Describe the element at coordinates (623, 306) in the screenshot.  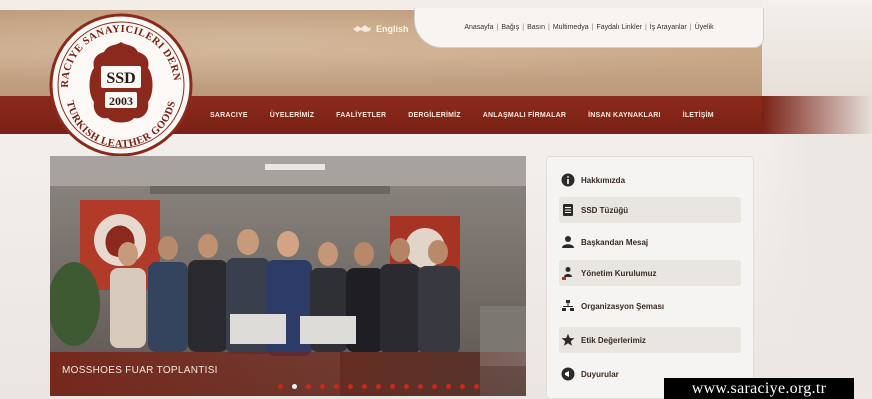
I see `side-item-label: Organizasyon Şeması` at that location.